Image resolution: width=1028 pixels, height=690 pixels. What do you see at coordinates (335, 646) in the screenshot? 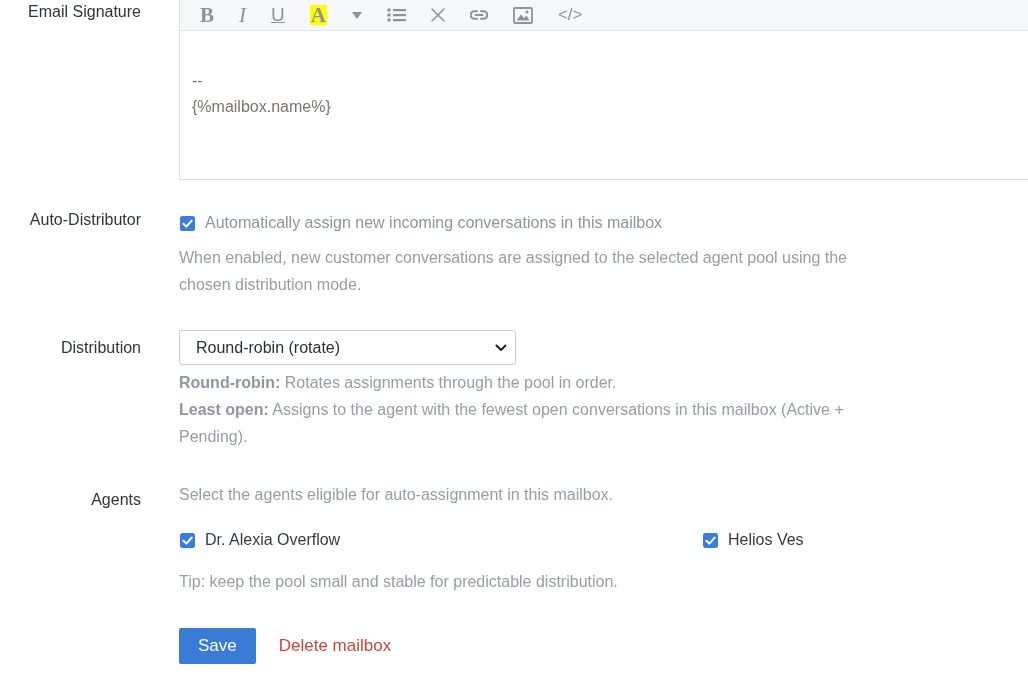
I see `delete-link: Delete mailbox` at bounding box center [335, 646].